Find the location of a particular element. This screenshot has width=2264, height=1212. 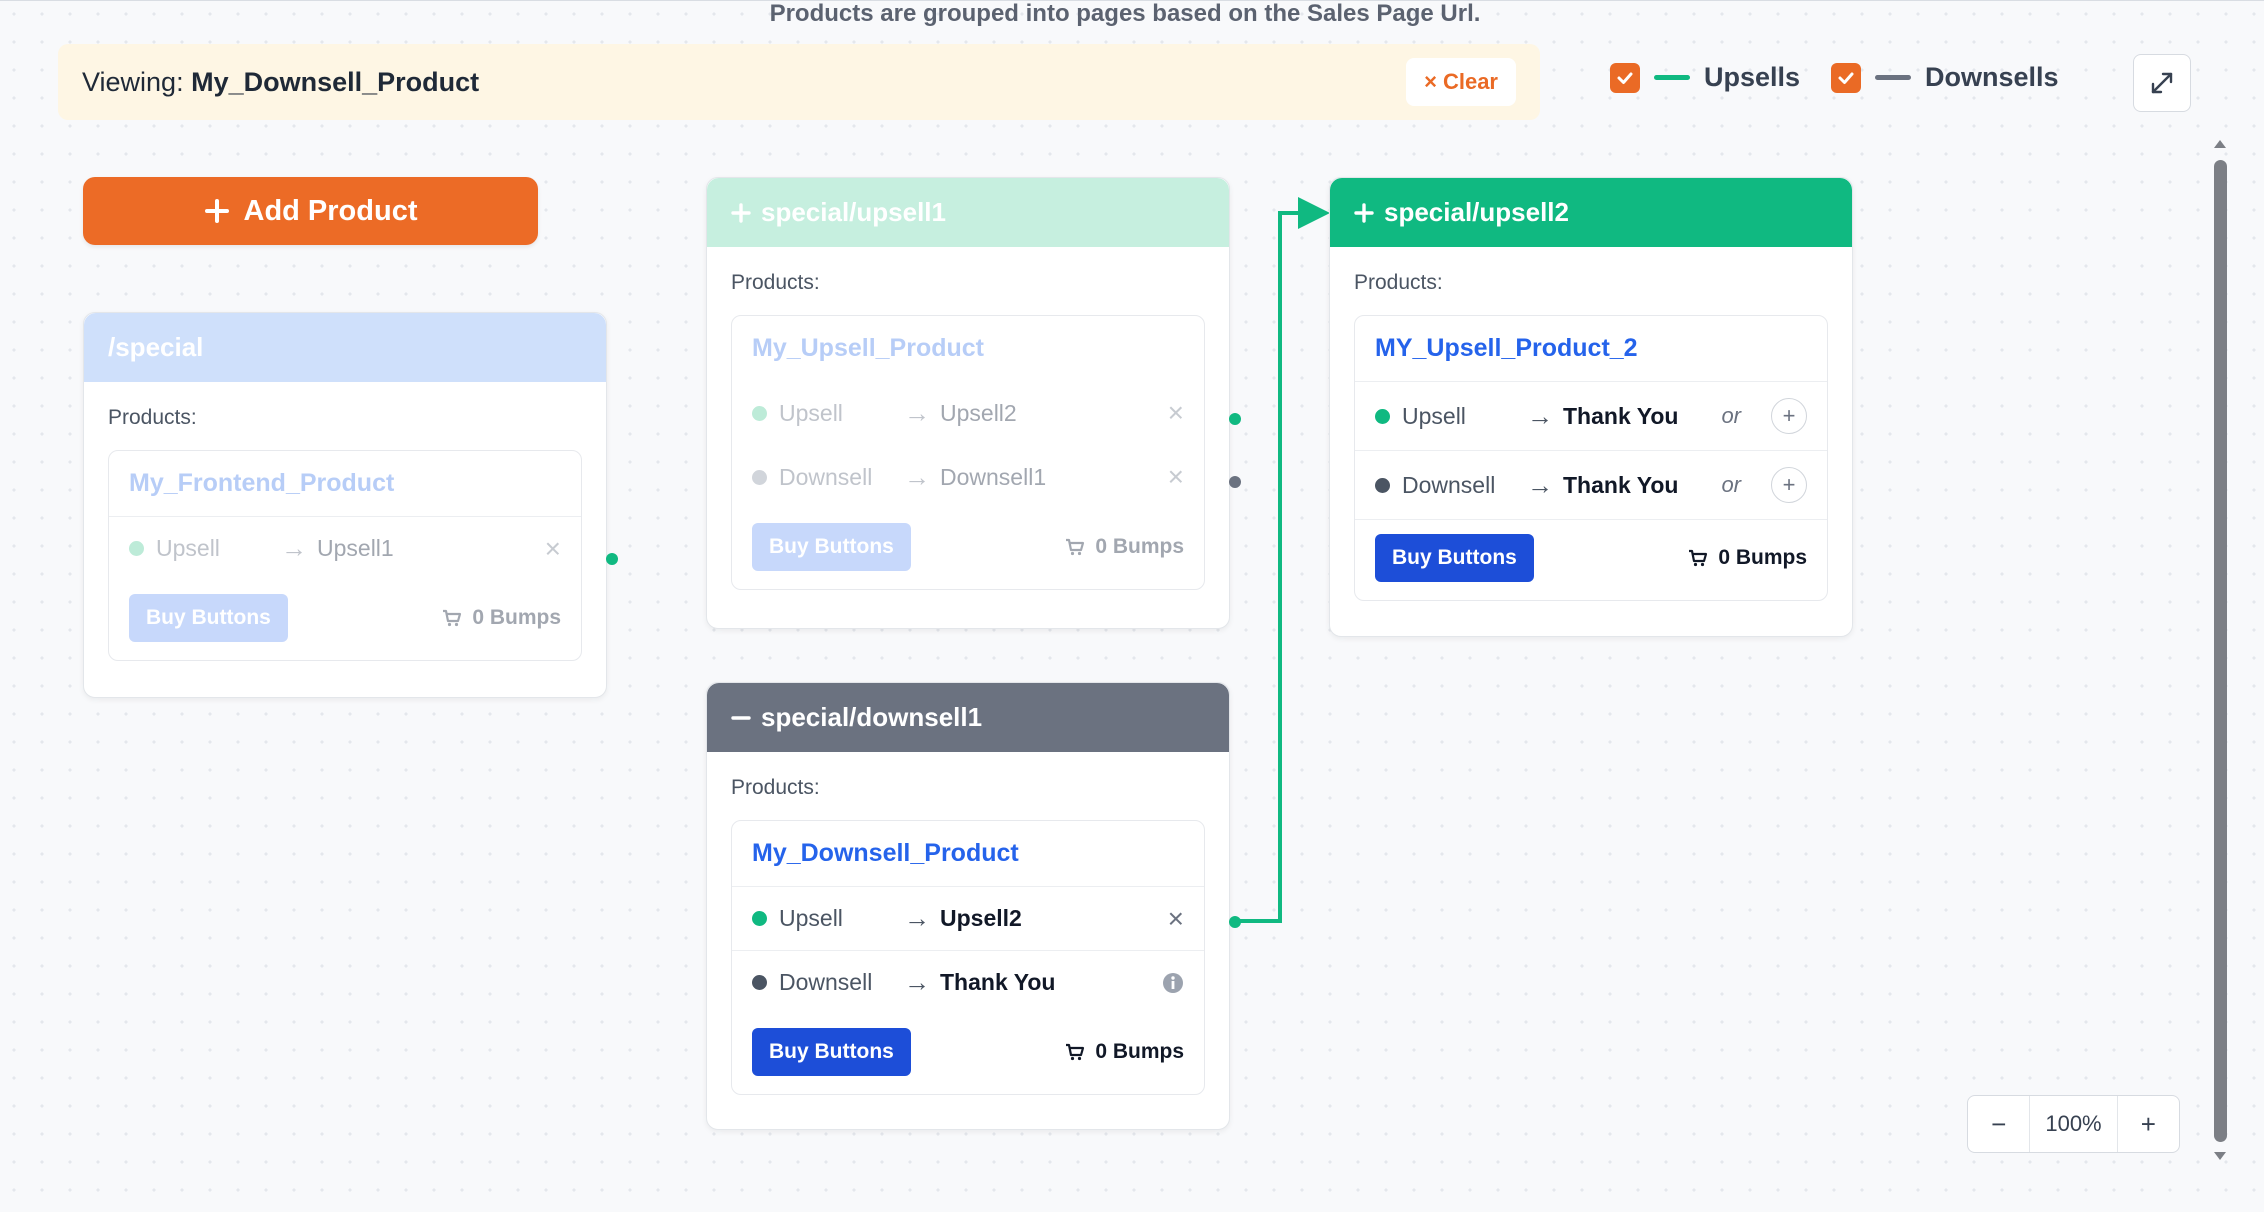

row-target: Upsell1 is located at coordinates (355, 548).